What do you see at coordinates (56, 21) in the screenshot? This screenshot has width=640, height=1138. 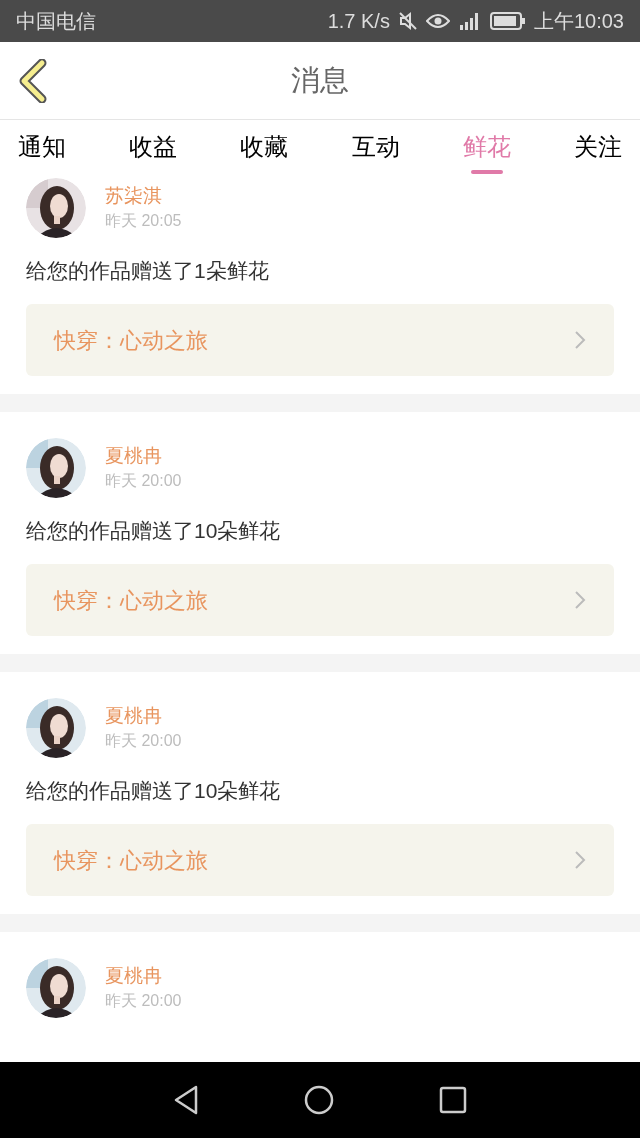 I see `carrier-name: 中国电信` at bounding box center [56, 21].